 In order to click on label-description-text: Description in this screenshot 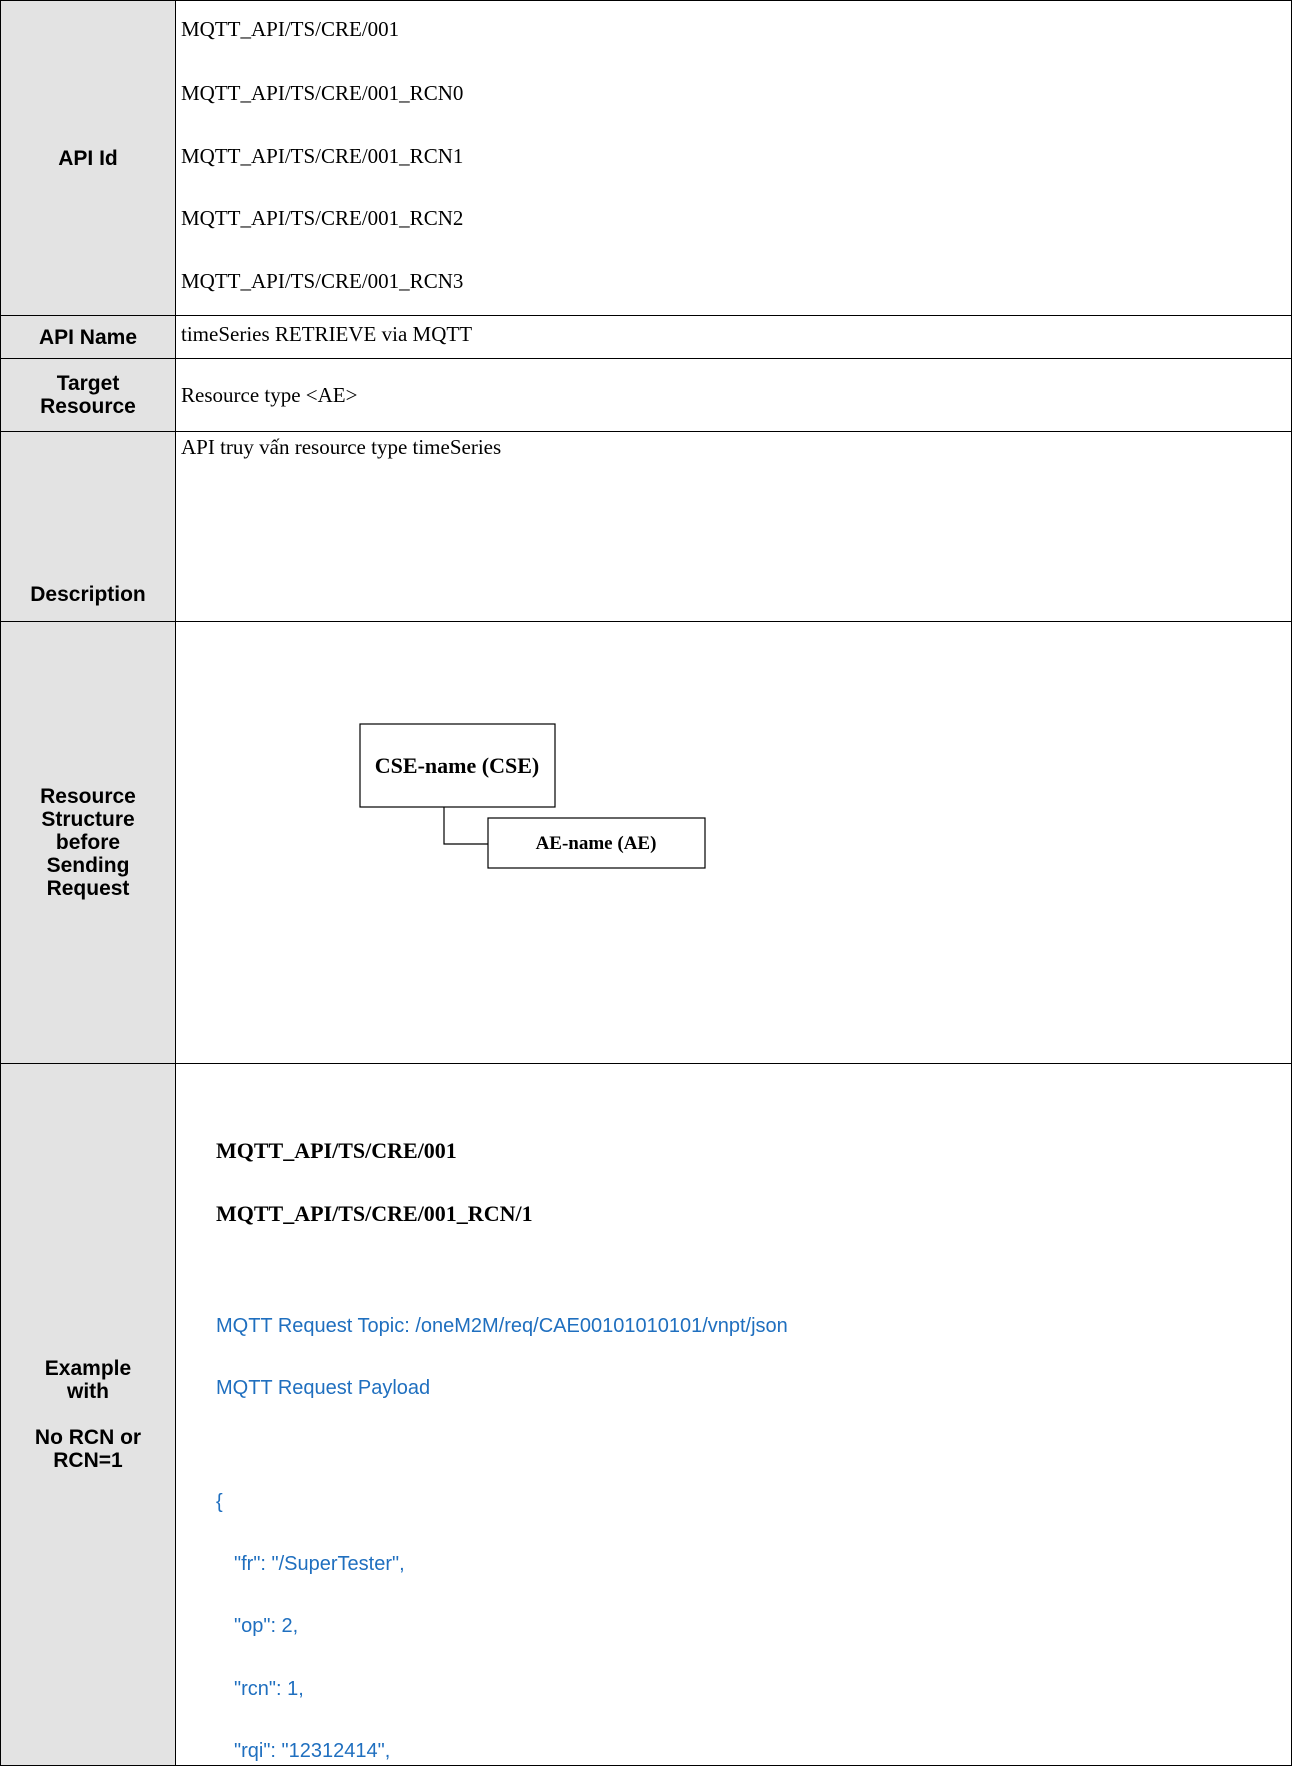, I will do `click(88, 594)`.